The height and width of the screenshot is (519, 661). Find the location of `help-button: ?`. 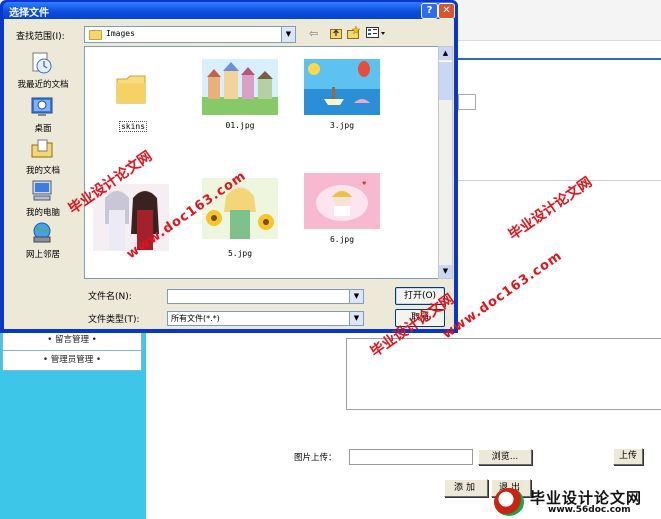

help-button: ? is located at coordinates (429, 11).